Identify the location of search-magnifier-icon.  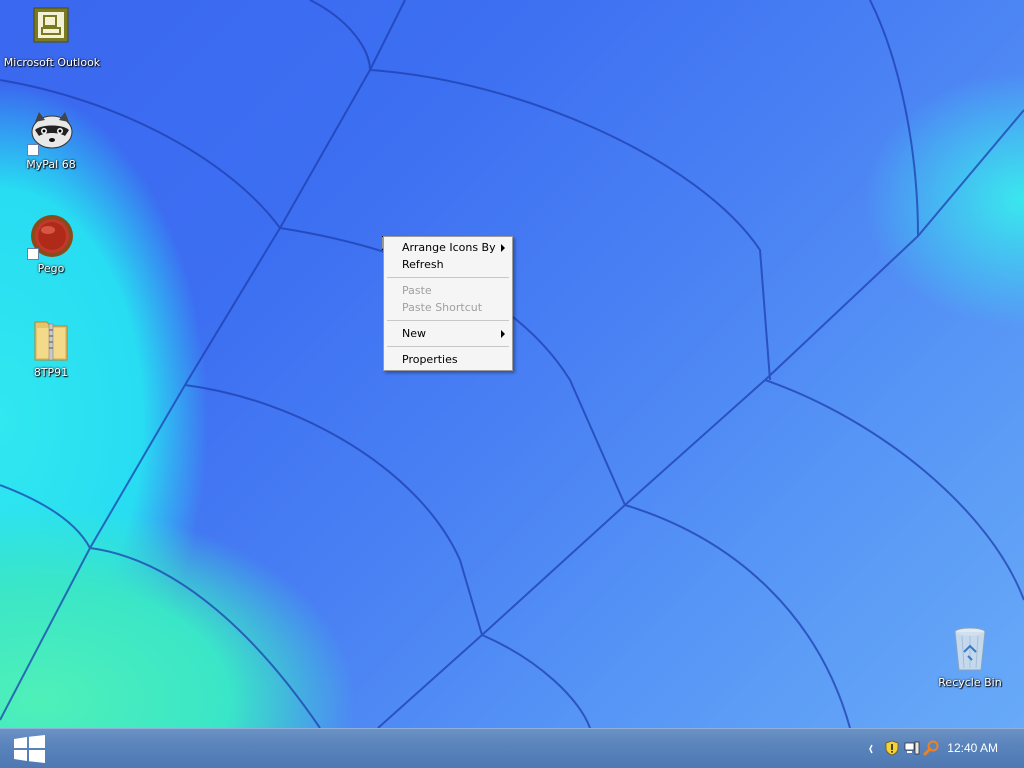
(931, 748).